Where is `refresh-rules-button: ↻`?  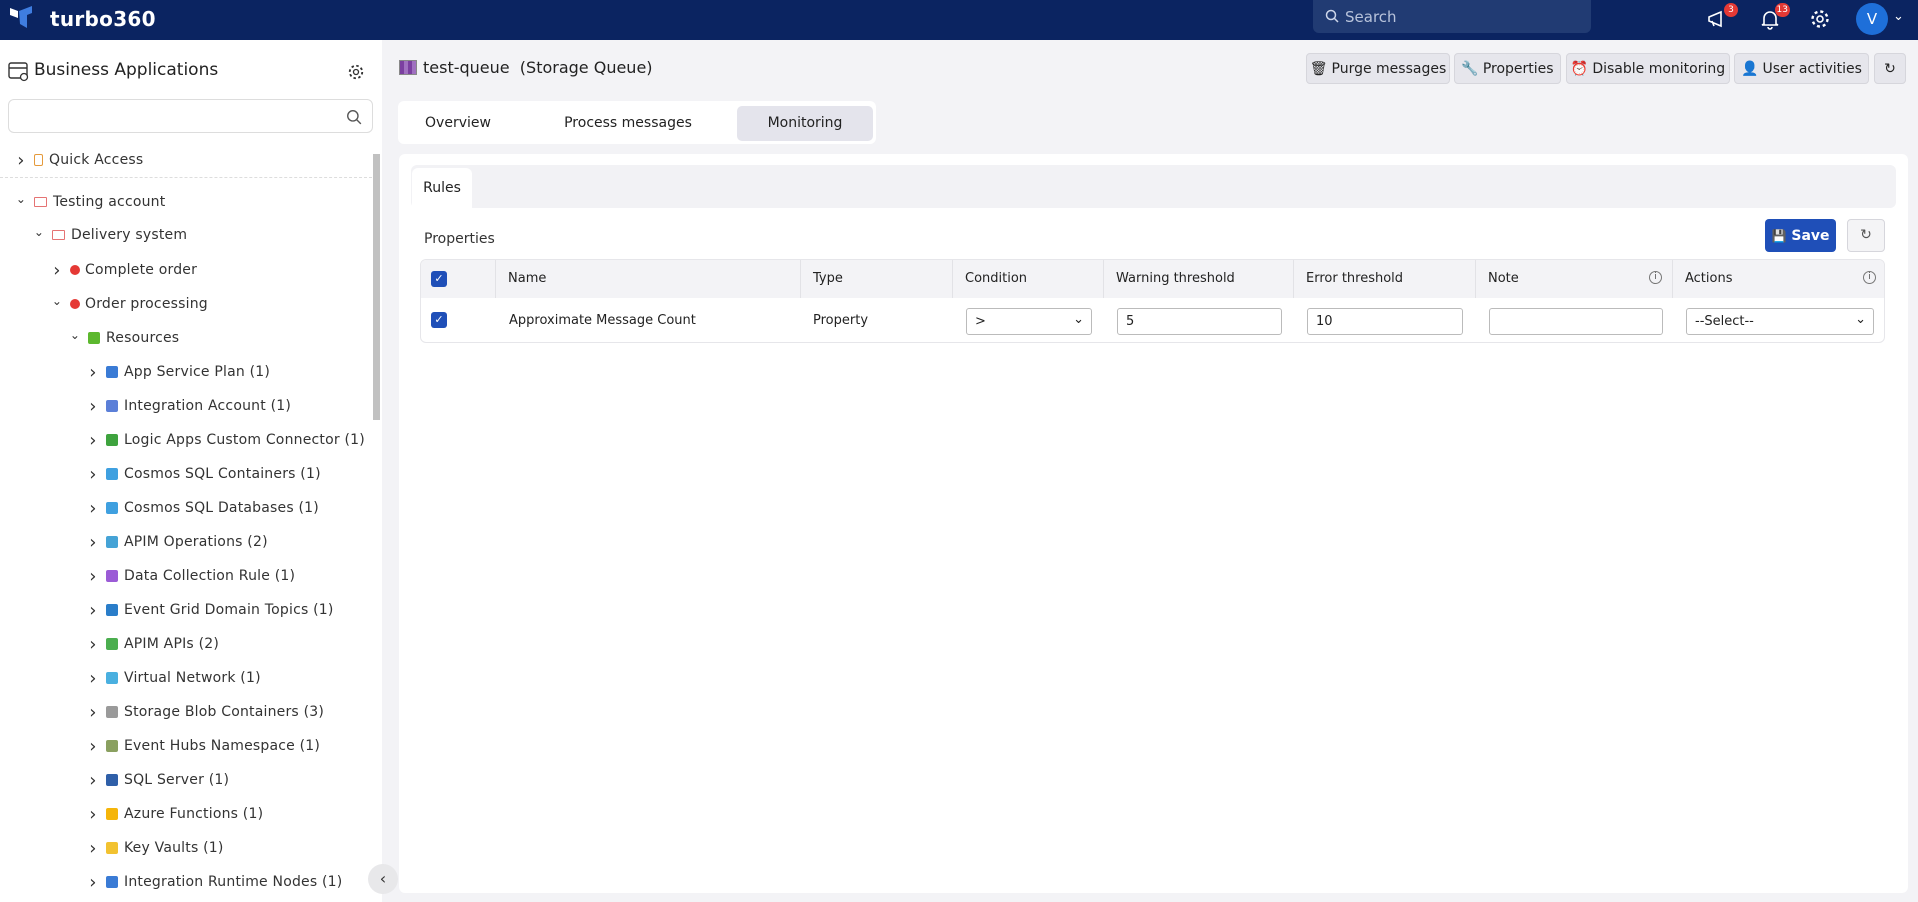 refresh-rules-button: ↻ is located at coordinates (1866, 235).